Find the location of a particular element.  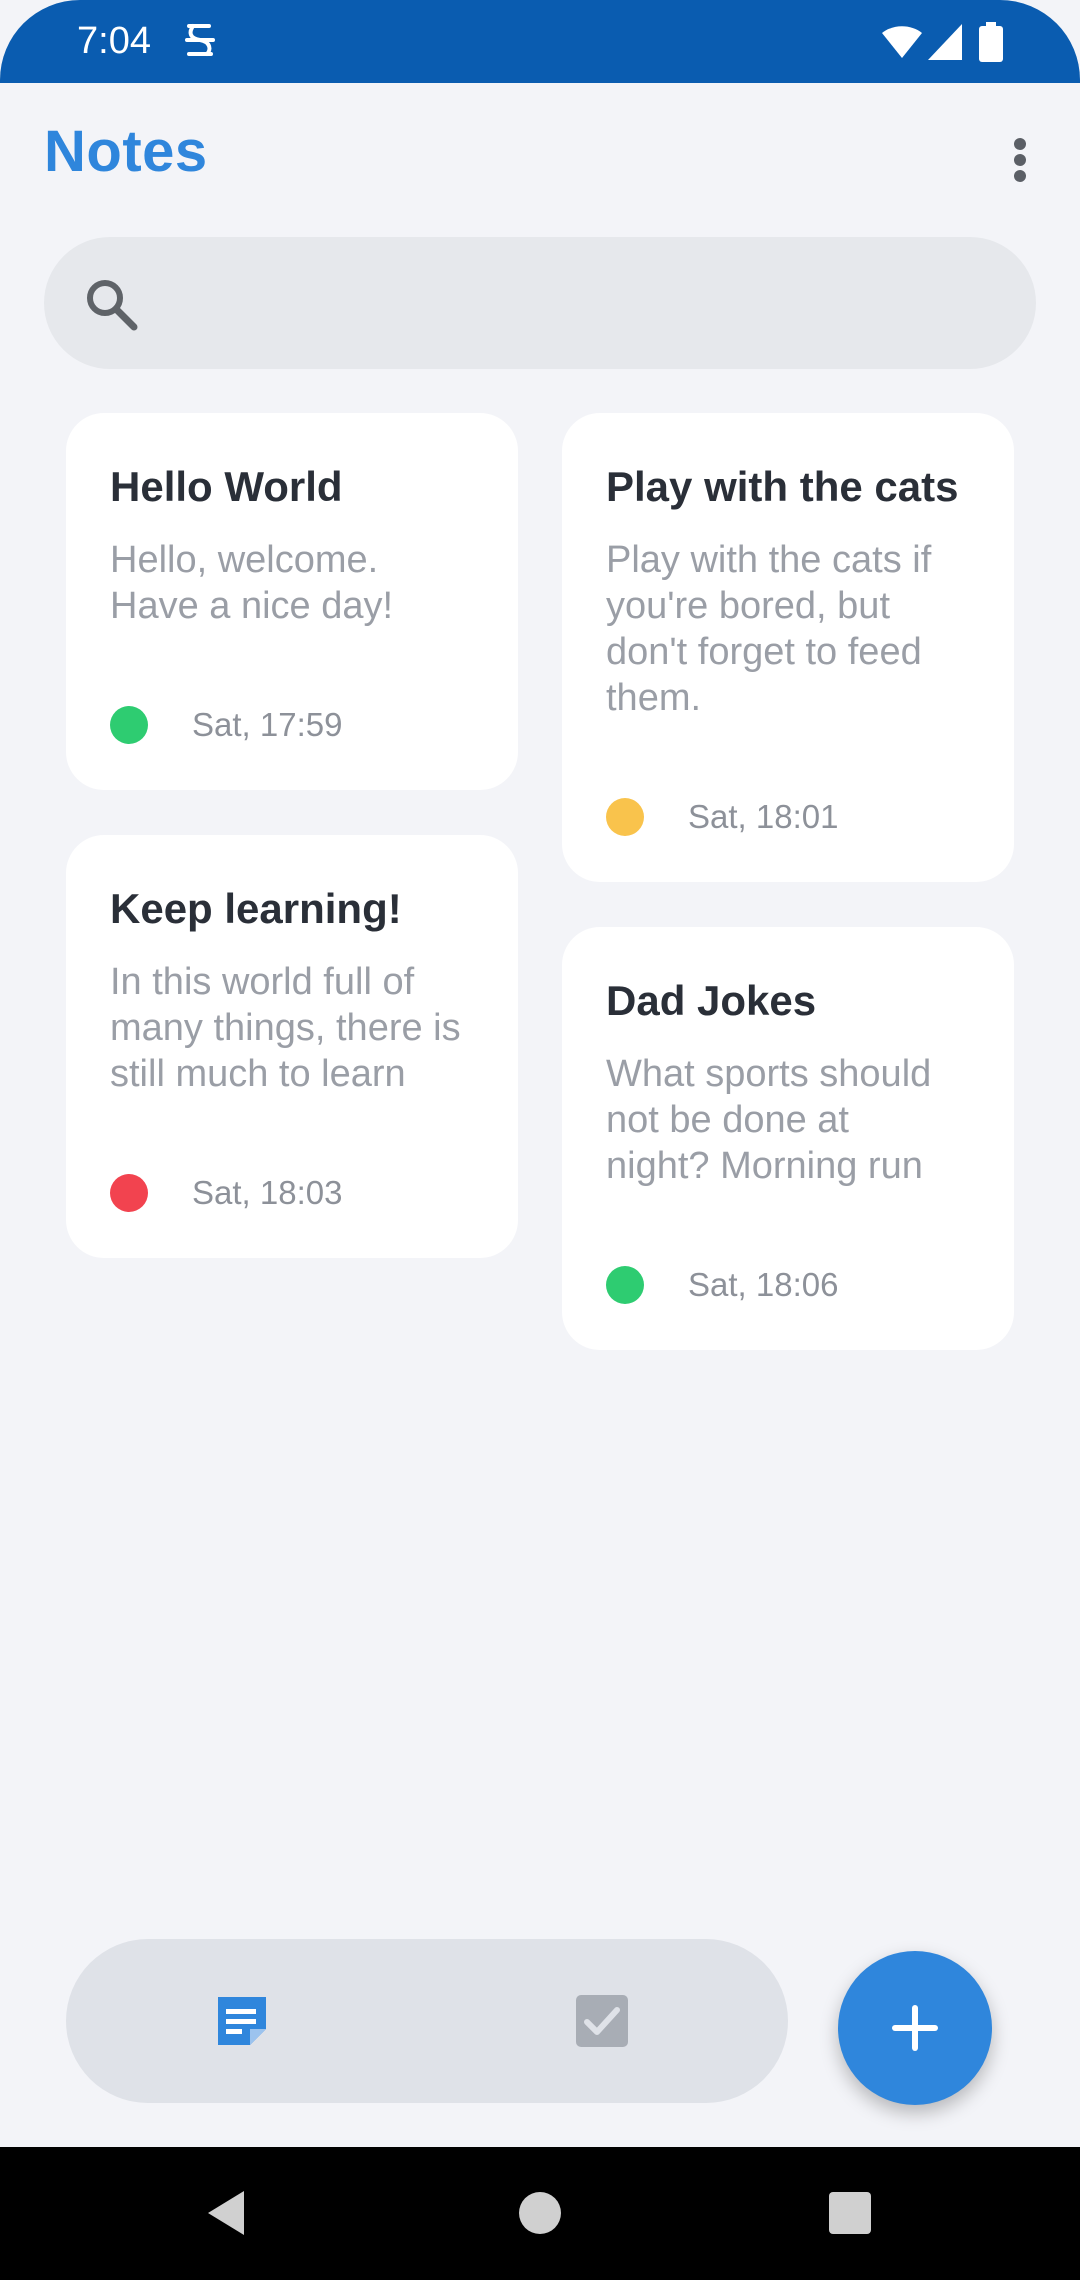

search-input is located at coordinates (574, 303).